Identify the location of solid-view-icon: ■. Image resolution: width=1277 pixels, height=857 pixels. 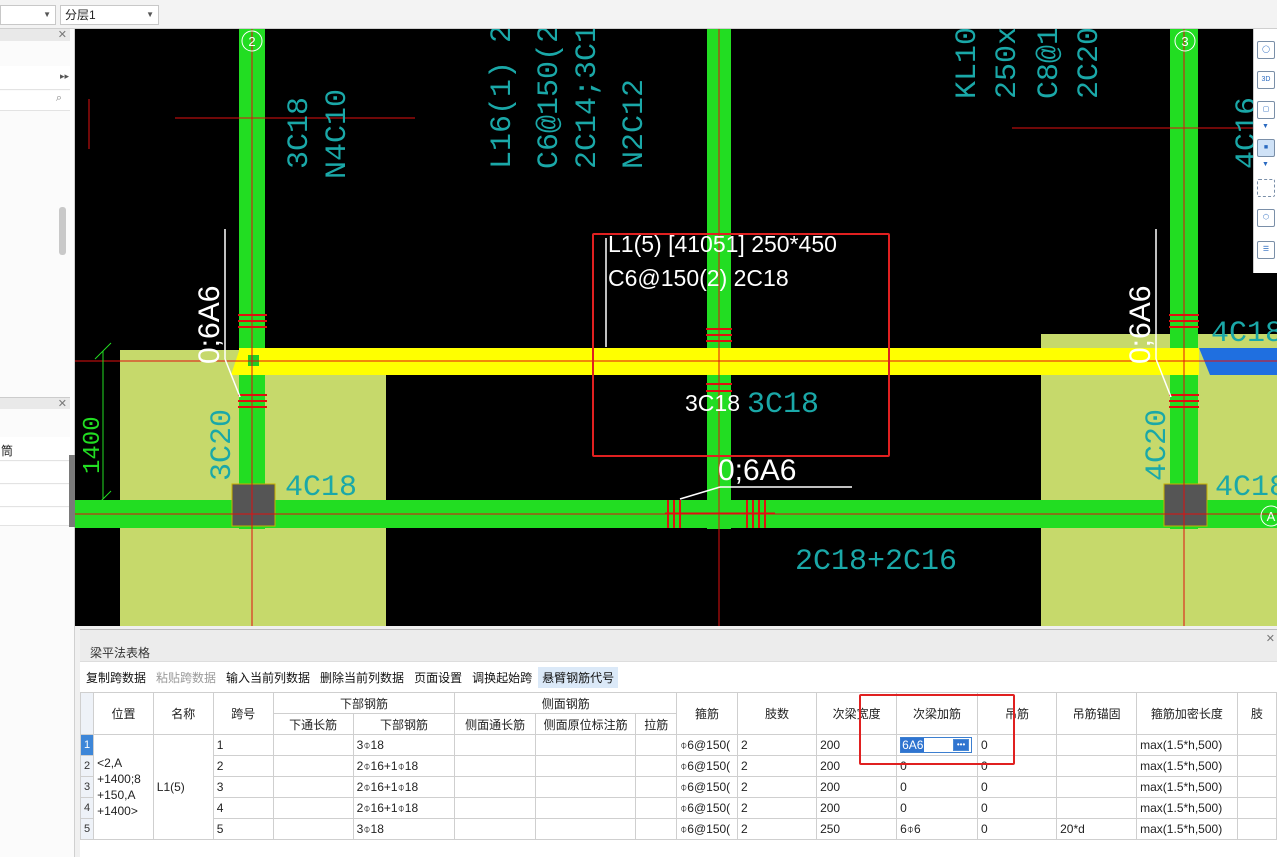
(1266, 148).